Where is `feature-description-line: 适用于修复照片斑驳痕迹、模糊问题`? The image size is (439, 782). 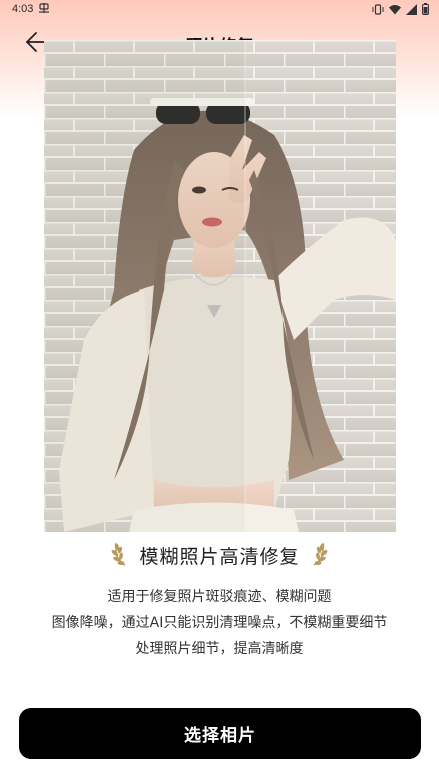
feature-description-line: 适用于修复照片斑驳痕迹、模糊问题 is located at coordinates (219, 597).